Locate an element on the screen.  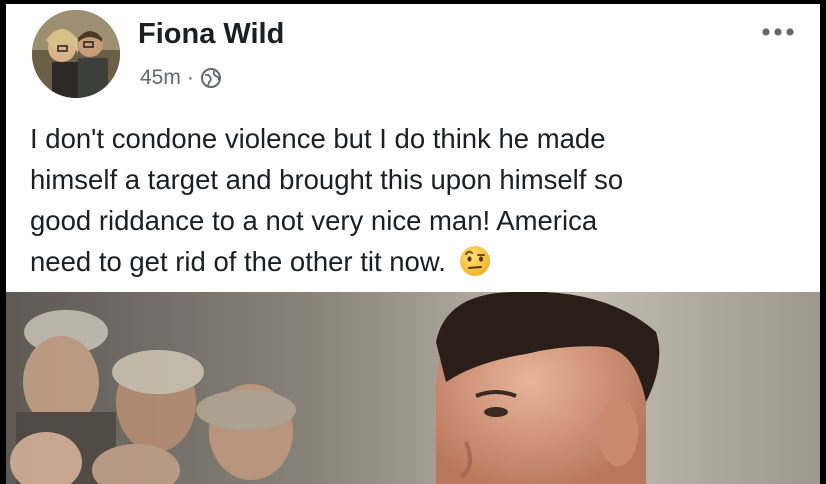
raised-eyebrow-emoji-icon is located at coordinates (475, 261).